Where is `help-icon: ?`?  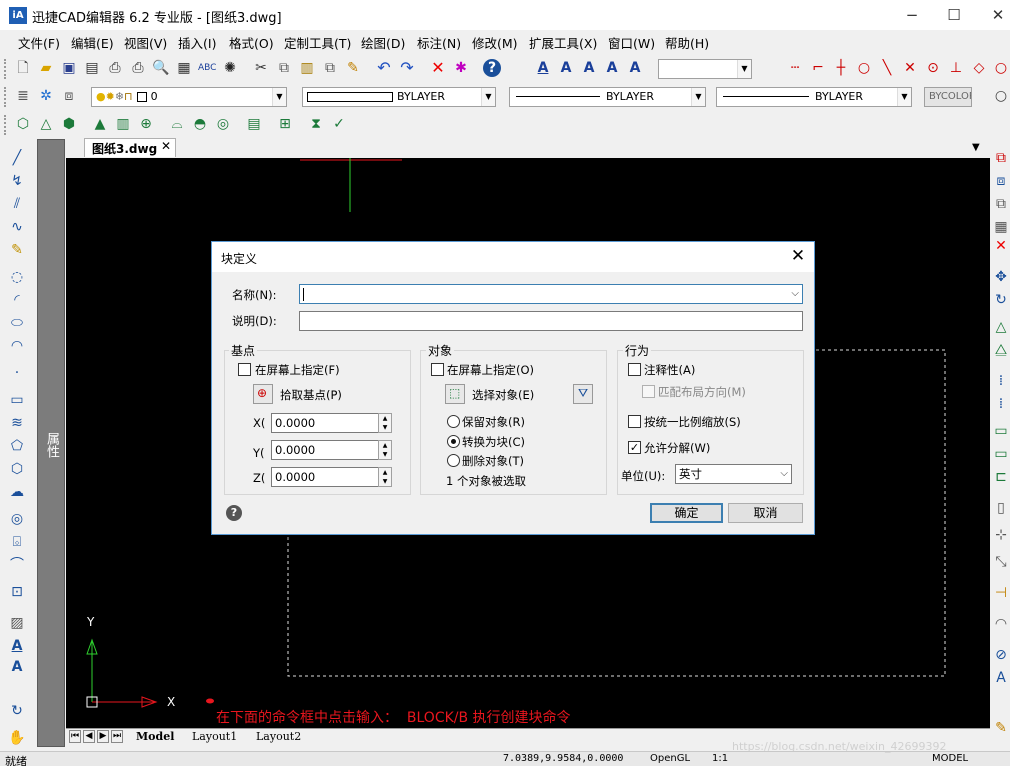 help-icon: ? is located at coordinates (492, 68).